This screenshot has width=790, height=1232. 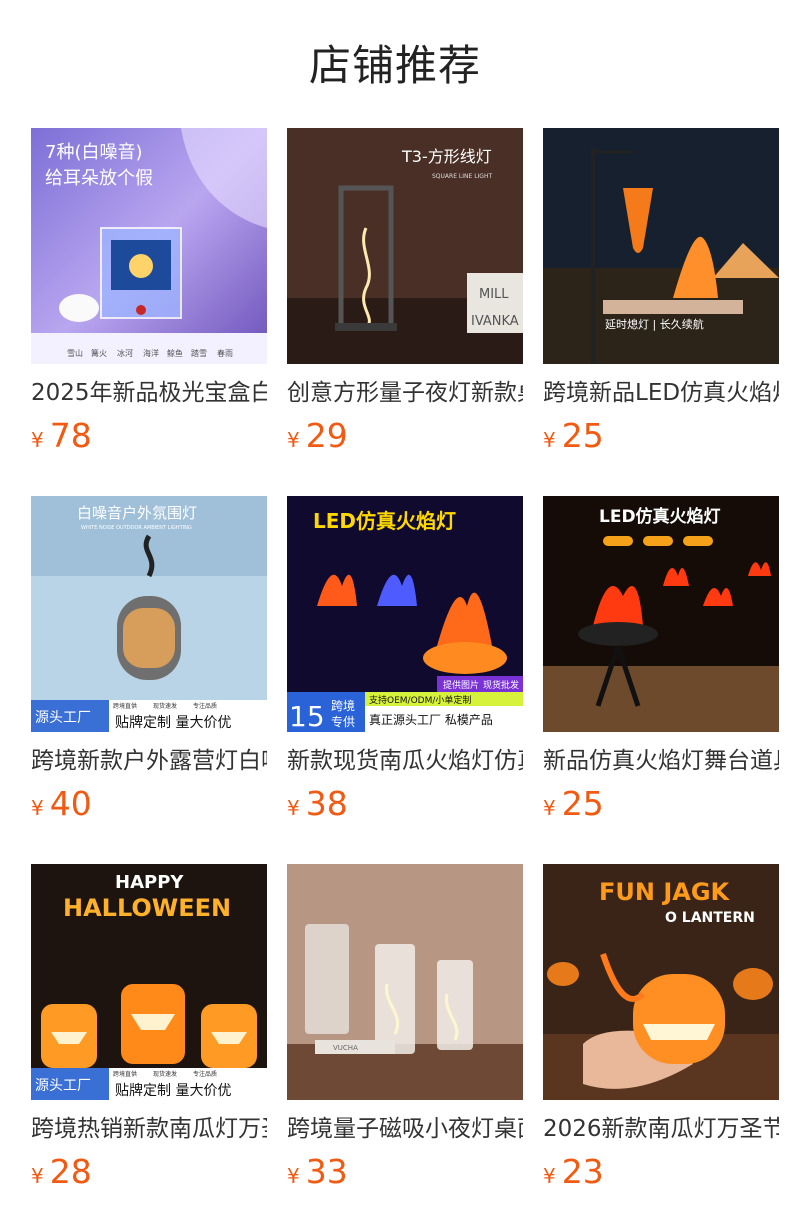 What do you see at coordinates (175, 353) in the screenshot?
I see `image-label: 鲸鱼` at bounding box center [175, 353].